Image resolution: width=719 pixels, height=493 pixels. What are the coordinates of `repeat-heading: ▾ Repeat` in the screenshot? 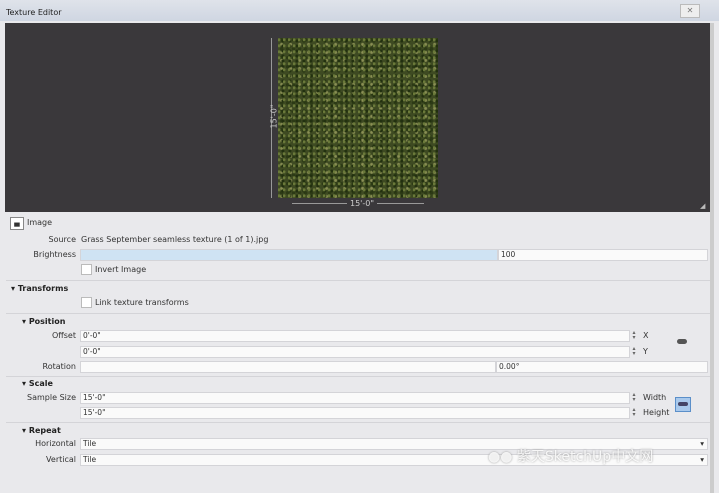 It's located at (41, 430).